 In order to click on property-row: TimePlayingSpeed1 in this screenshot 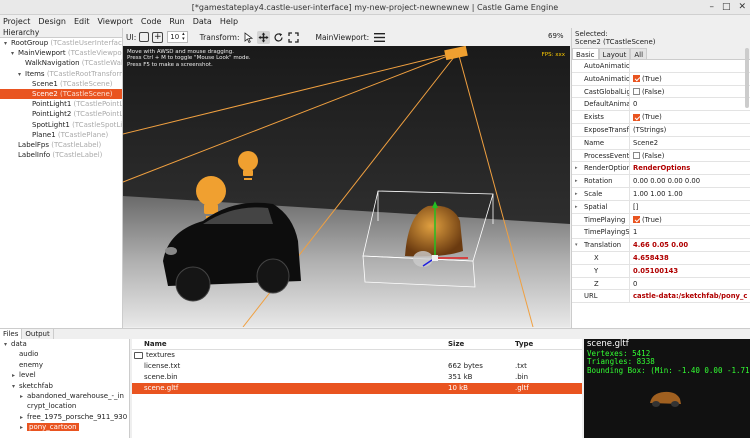, I will do `click(661, 233)`.